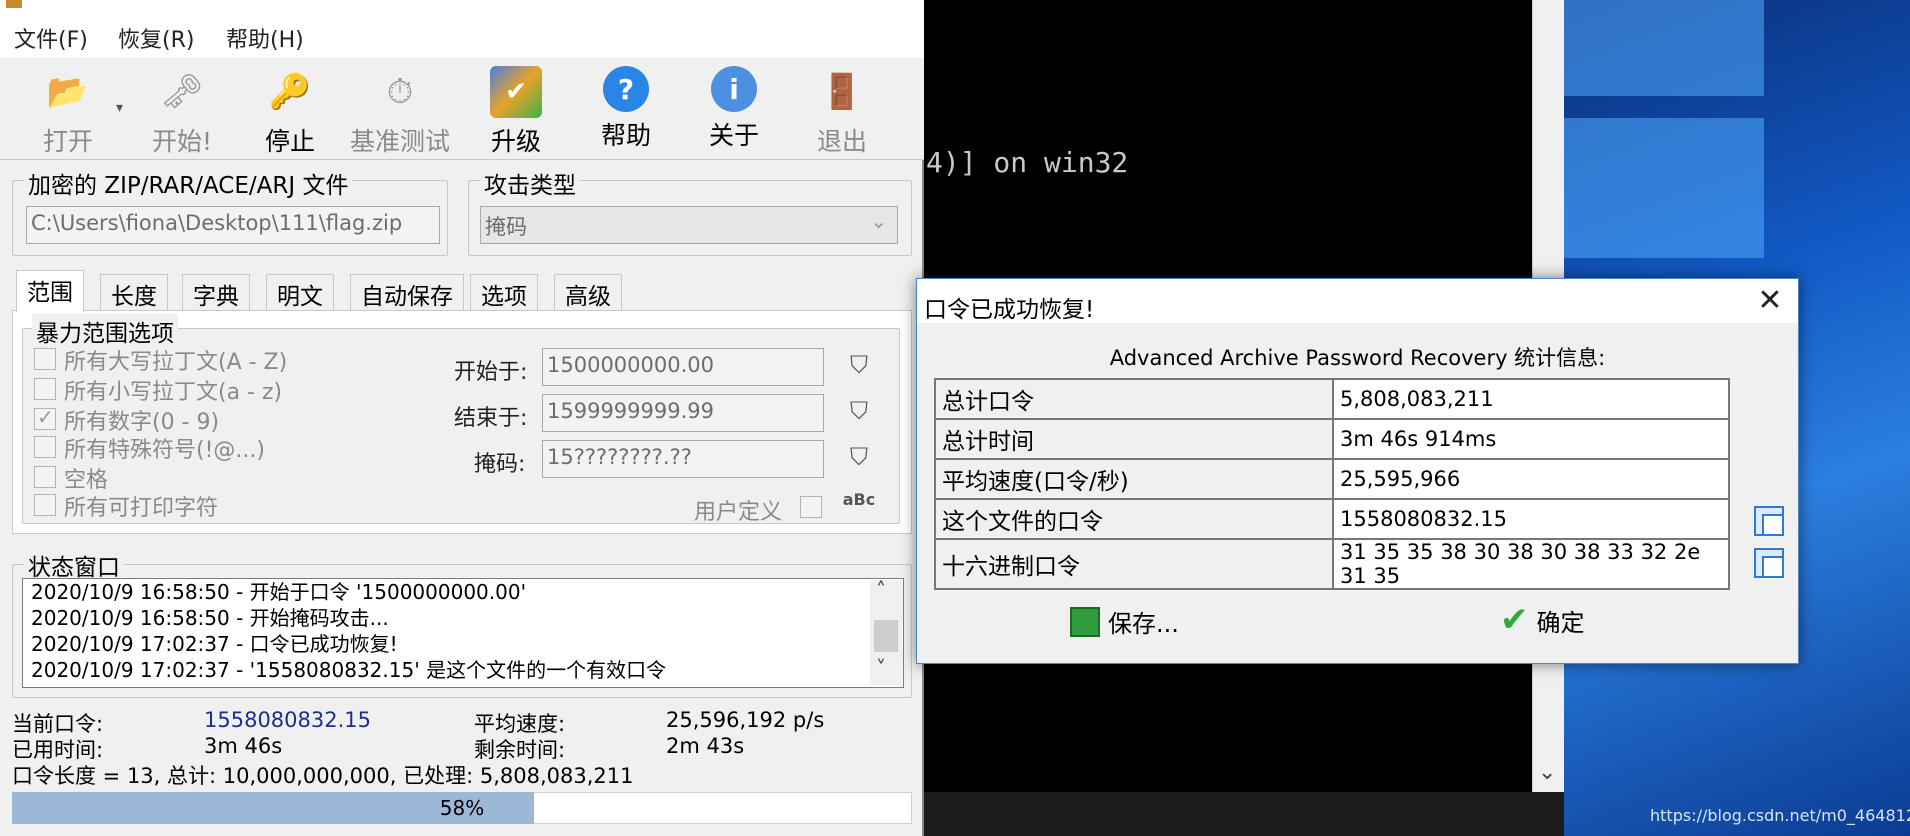 Image resolution: width=1910 pixels, height=836 pixels. I want to click on uppercase-checkbox, so click(45, 359).